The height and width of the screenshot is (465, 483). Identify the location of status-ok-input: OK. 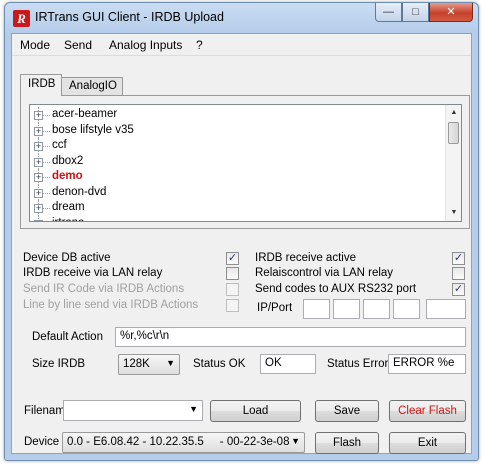
(288, 364).